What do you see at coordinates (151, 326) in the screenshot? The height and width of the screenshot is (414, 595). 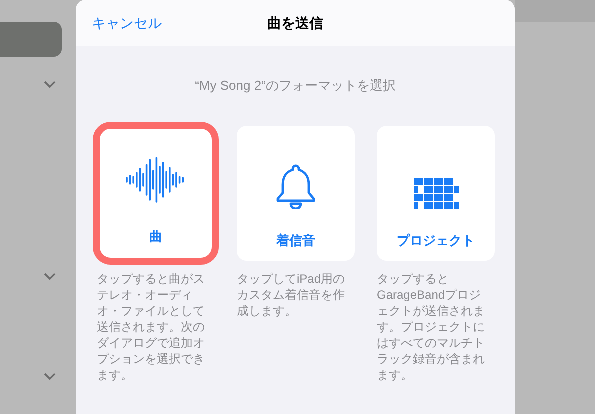 I see `option-description: タップすると曲がステレオ・オーディオ・ファイルとして送信されます。次のダイアログで追加オプションを選択できます。` at bounding box center [151, 326].